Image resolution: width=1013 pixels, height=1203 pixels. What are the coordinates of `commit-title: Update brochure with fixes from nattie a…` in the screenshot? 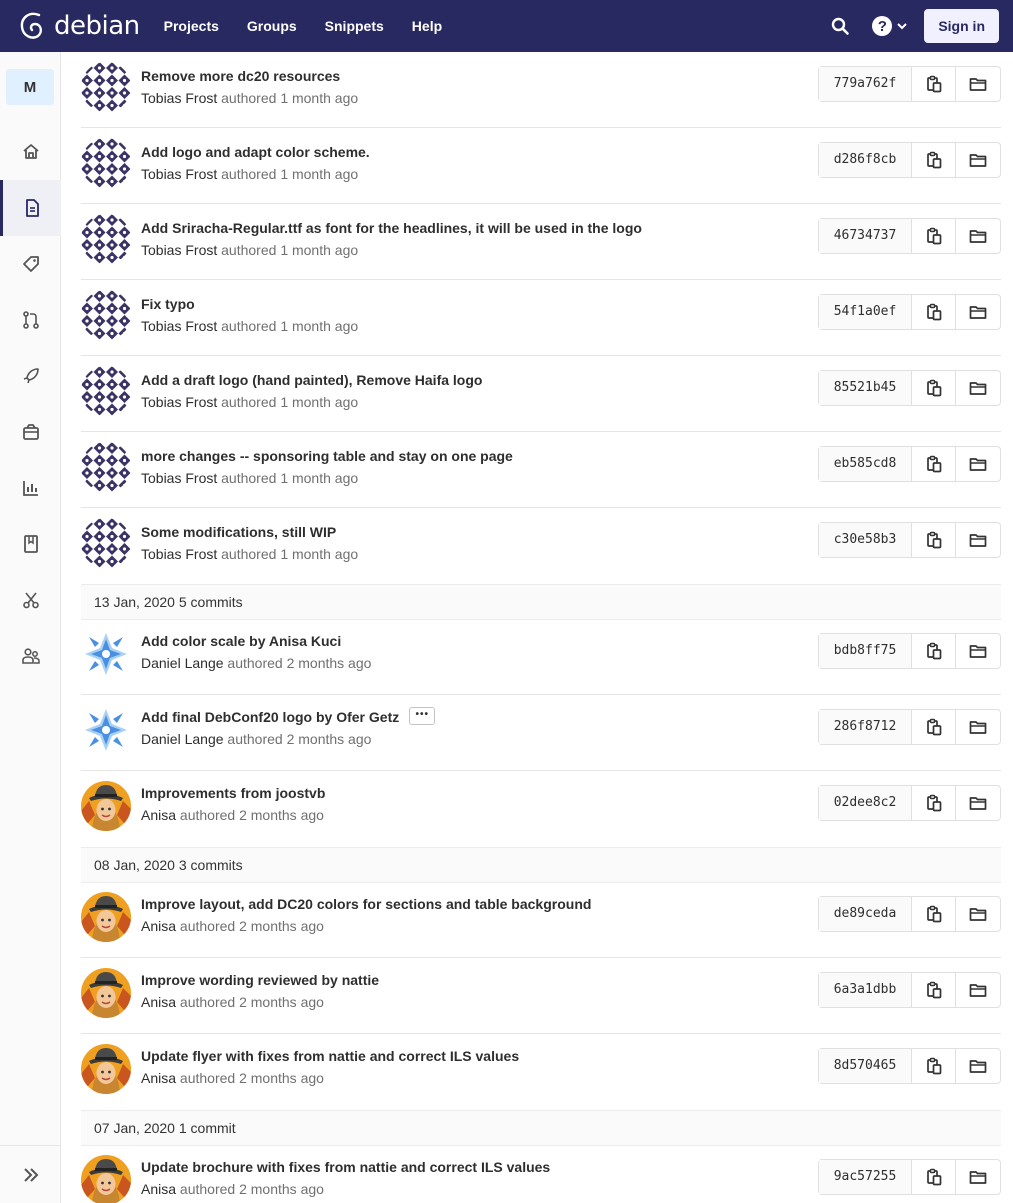 It's located at (345, 1167).